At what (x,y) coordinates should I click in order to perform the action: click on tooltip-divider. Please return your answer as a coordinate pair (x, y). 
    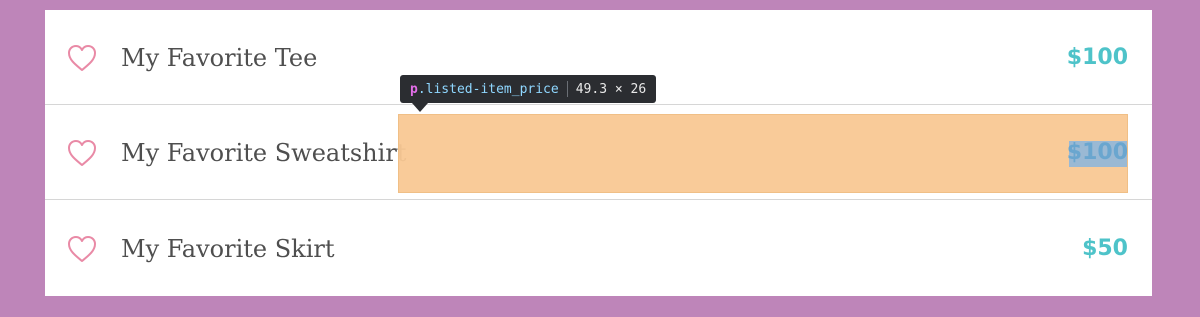
    Looking at the image, I should click on (567, 89).